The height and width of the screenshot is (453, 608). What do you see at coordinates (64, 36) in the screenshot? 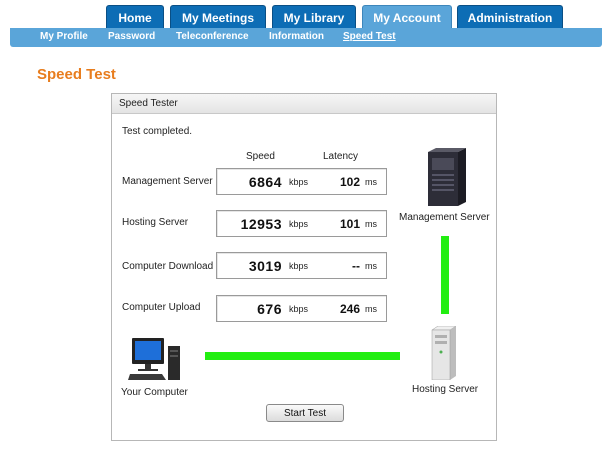
I see `subnav-my-profile: My Profile` at bounding box center [64, 36].